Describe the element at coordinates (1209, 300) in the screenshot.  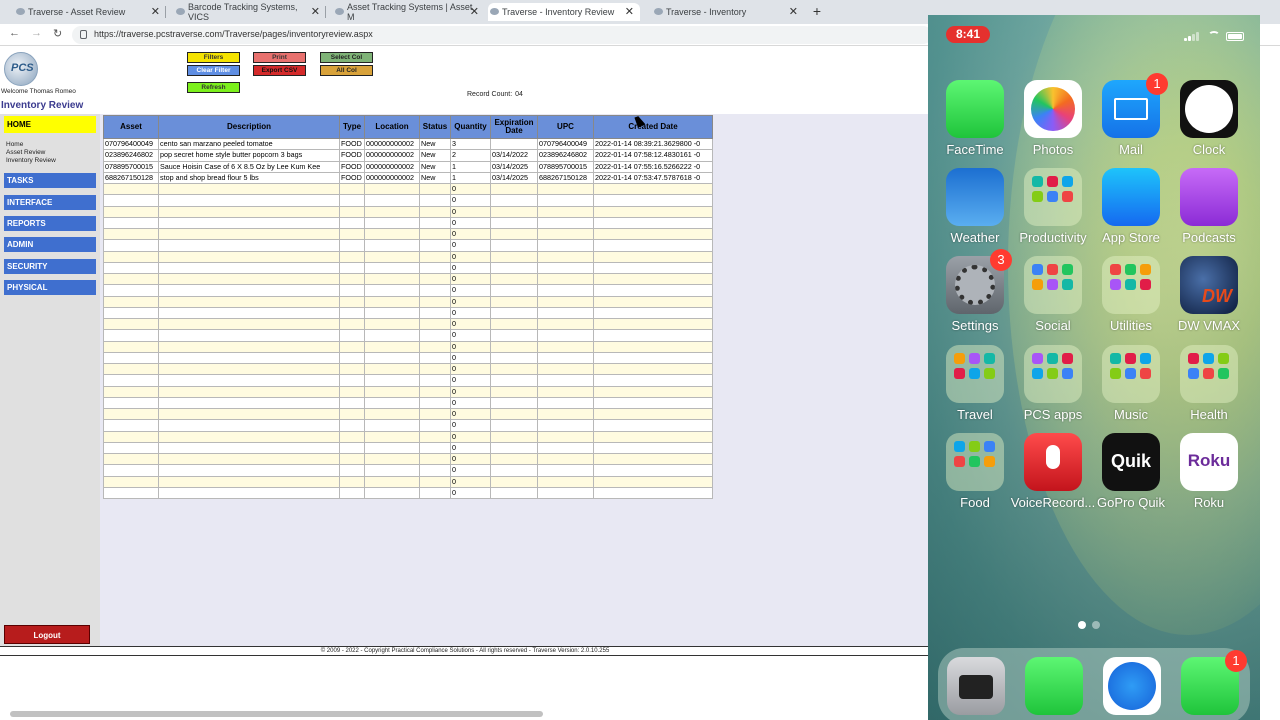
I see `app-dw-vmax: DW DW VMAX` at that location.